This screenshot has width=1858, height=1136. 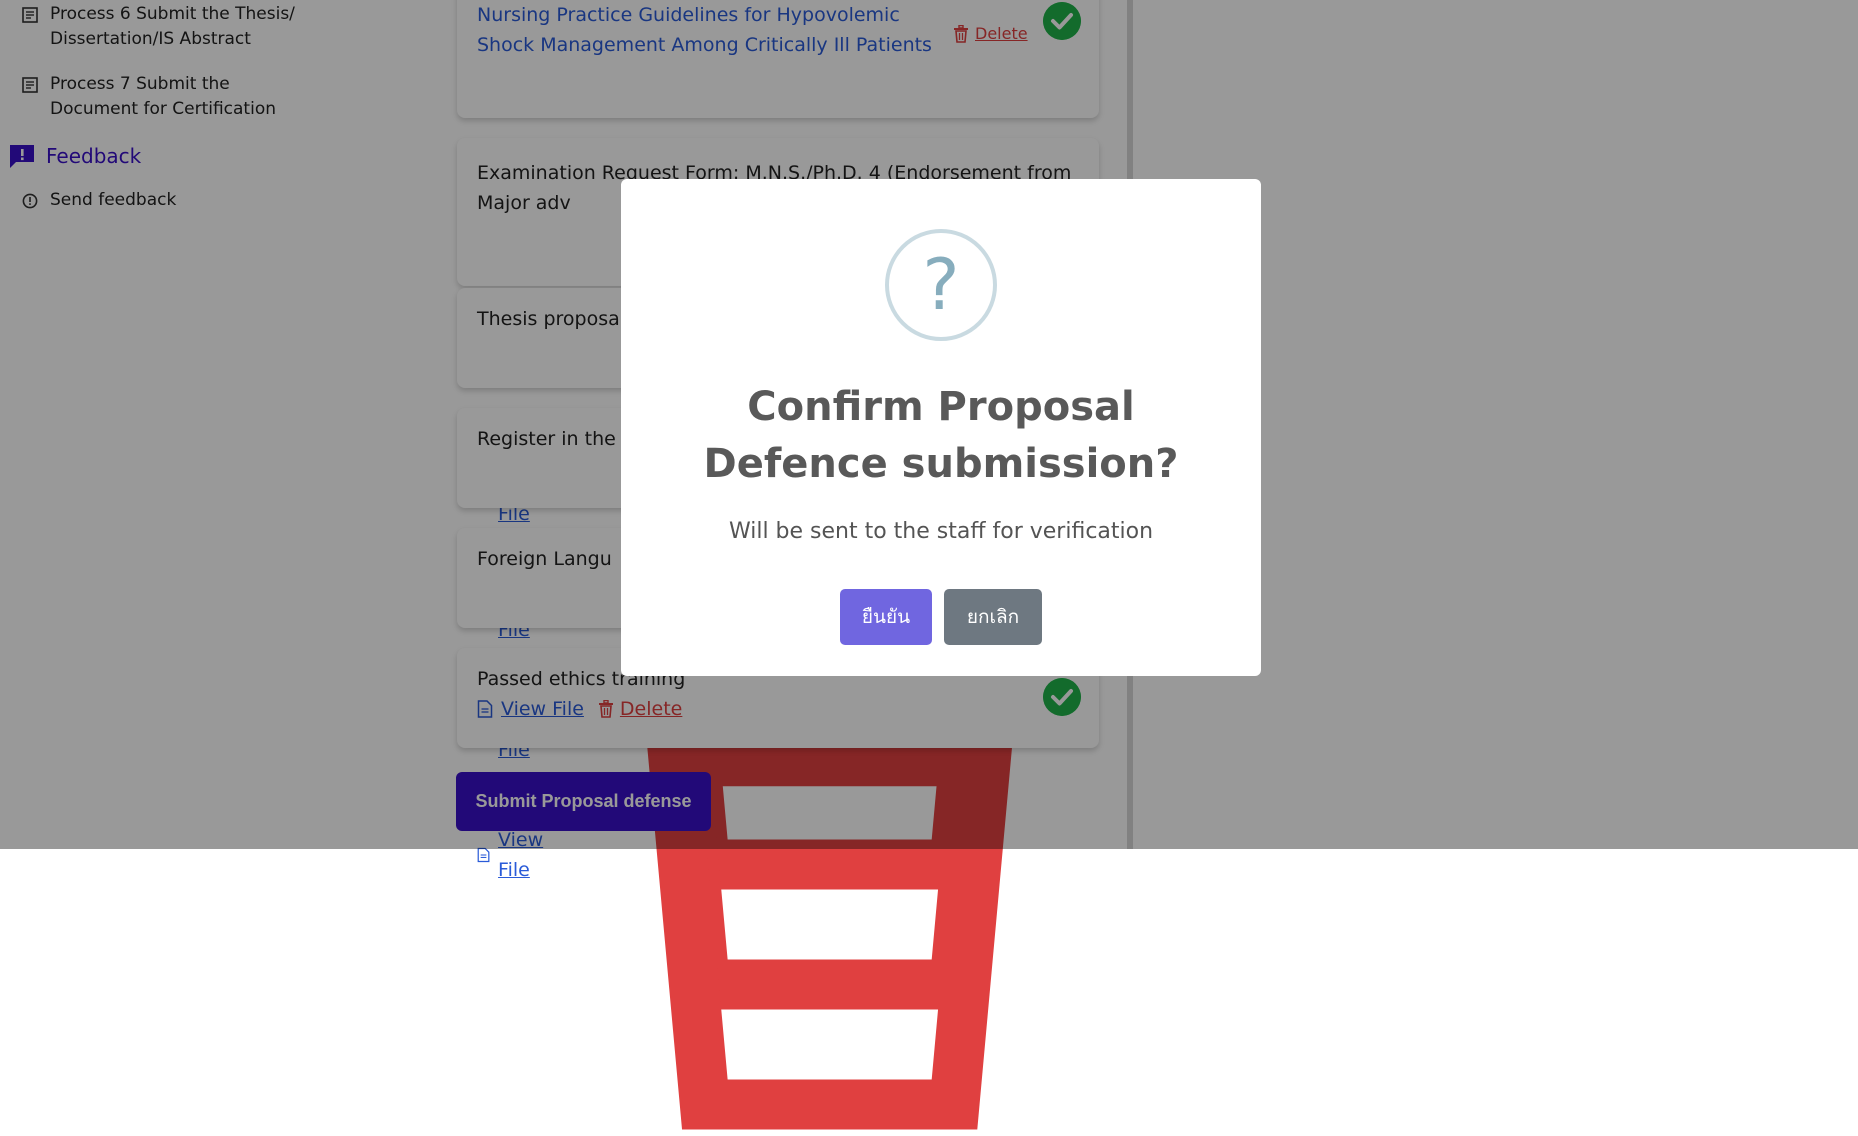 I want to click on cancel-button: ยกเลิก, so click(x=993, y=617).